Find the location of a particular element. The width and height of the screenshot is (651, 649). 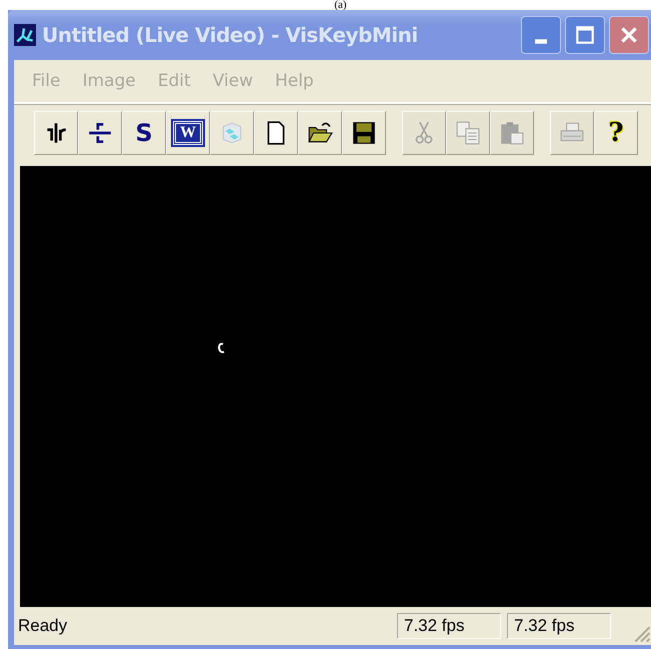

save-icon is located at coordinates (364, 133).